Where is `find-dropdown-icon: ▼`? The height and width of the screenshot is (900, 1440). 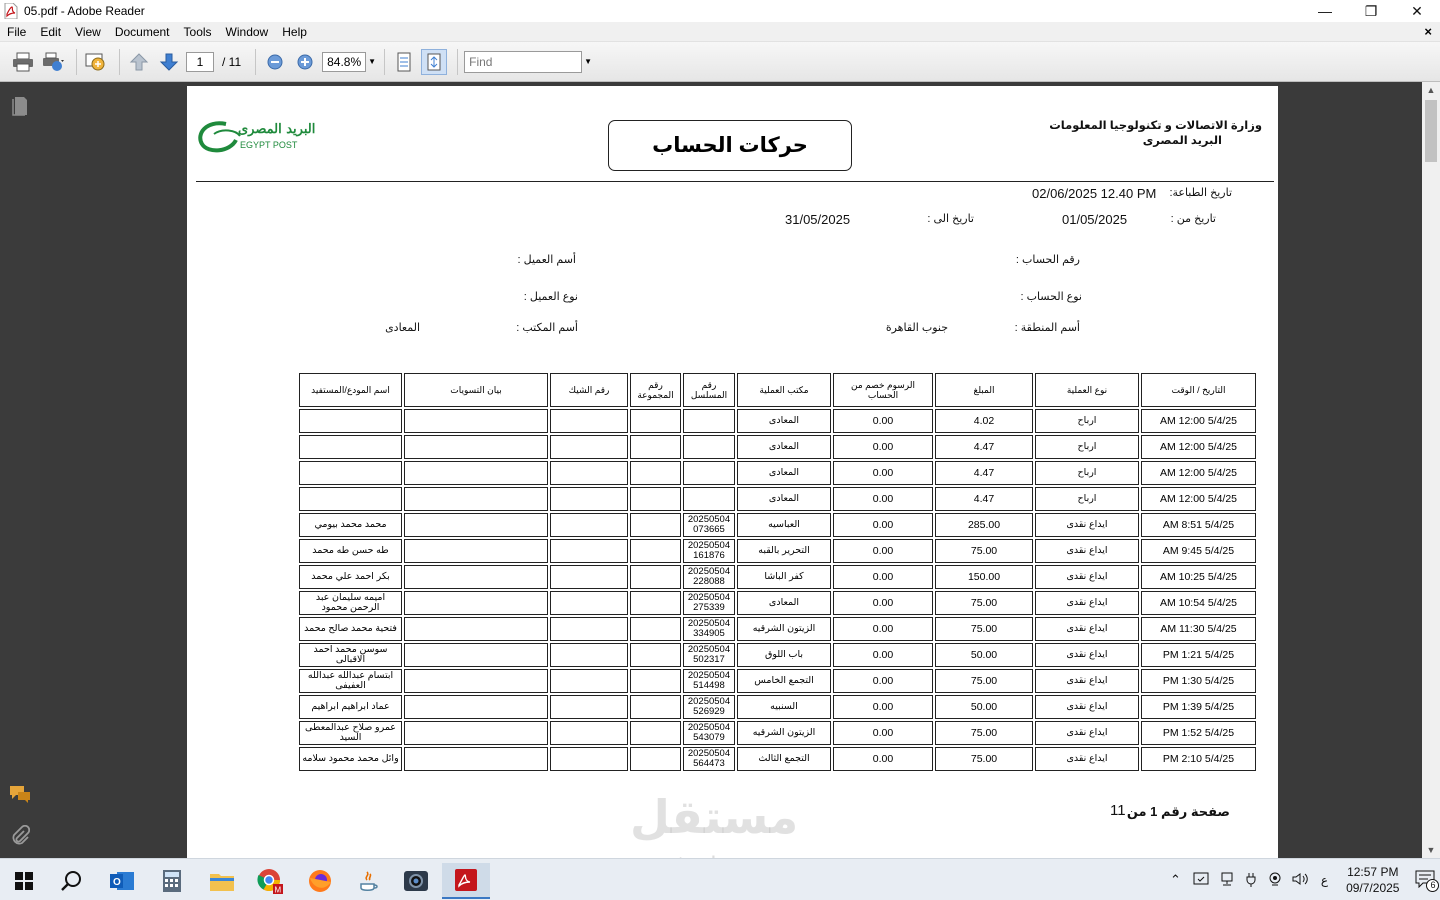 find-dropdown-icon: ▼ is located at coordinates (589, 61).